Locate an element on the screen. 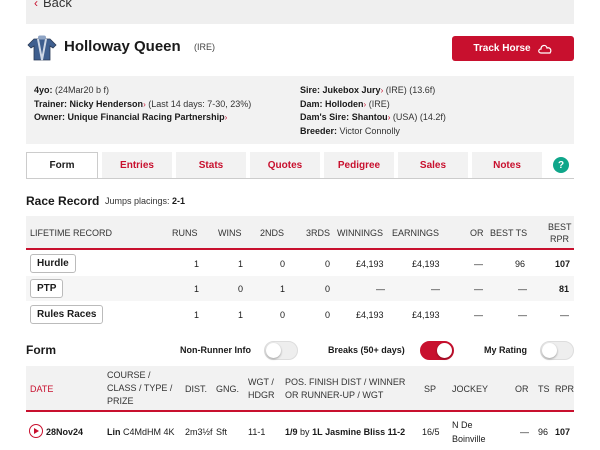  col-going: GNG. is located at coordinates (228, 389).